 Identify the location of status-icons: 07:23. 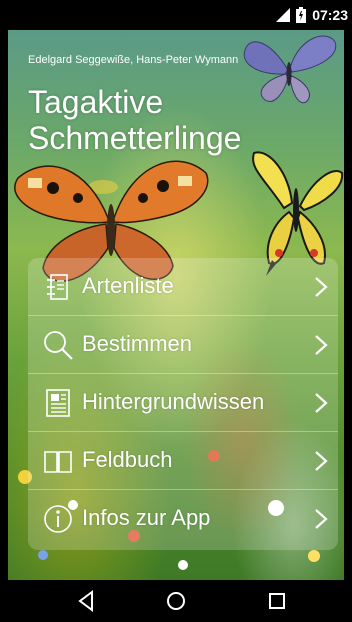
(312, 15).